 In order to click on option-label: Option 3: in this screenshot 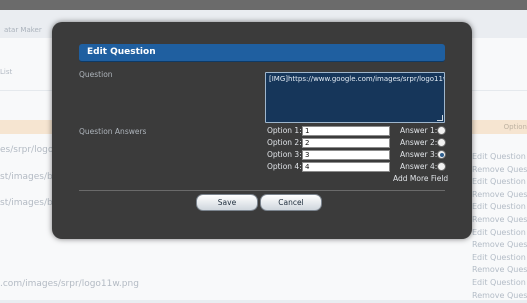, I will do `click(284, 154)`.